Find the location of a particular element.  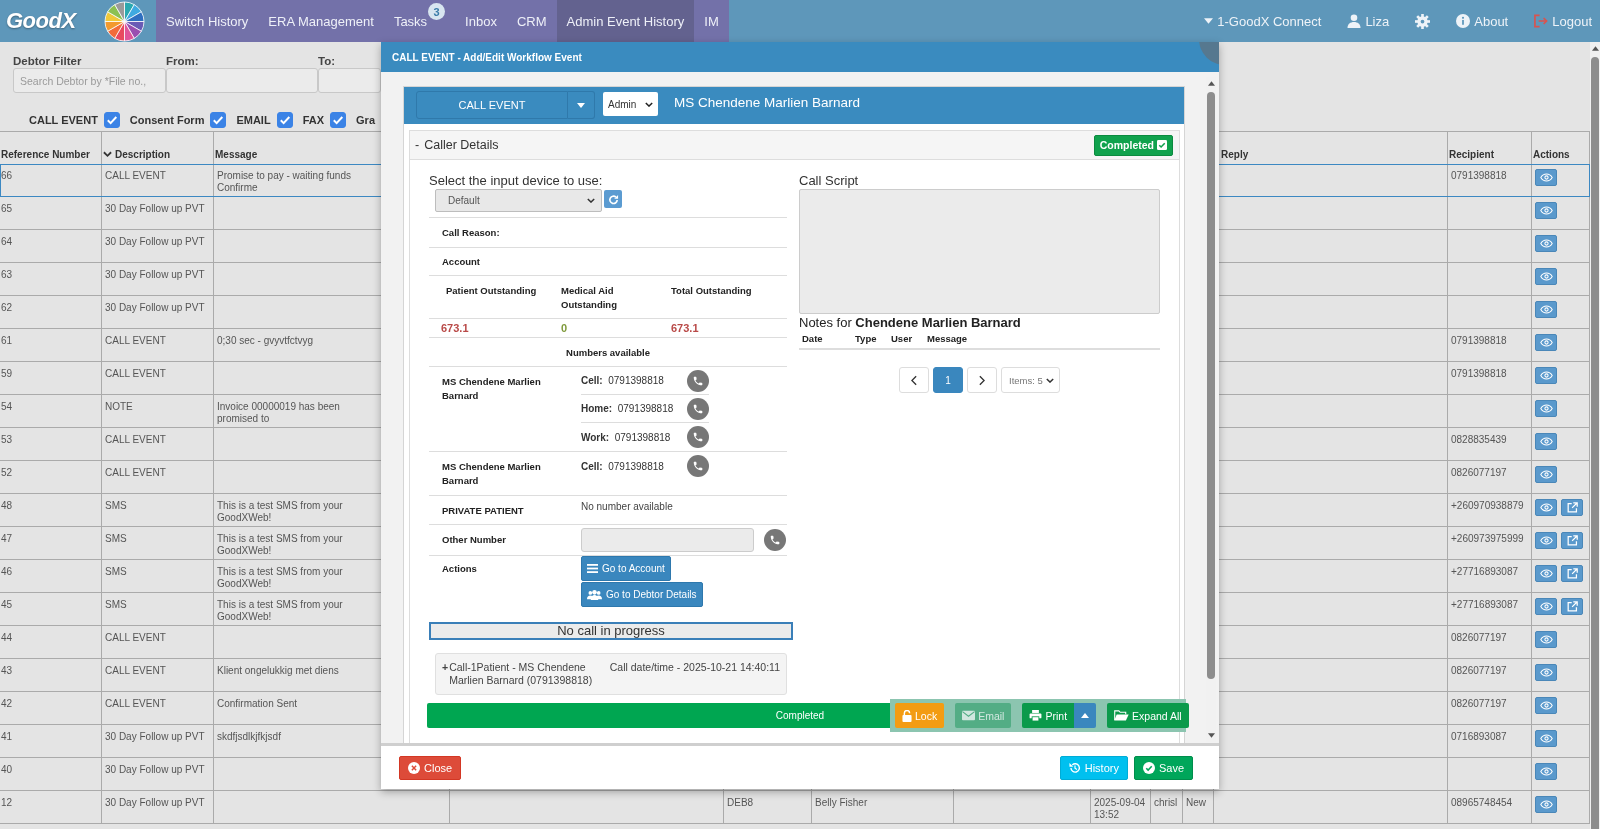

table-cell: 0791398818 is located at coordinates (1490, 345).